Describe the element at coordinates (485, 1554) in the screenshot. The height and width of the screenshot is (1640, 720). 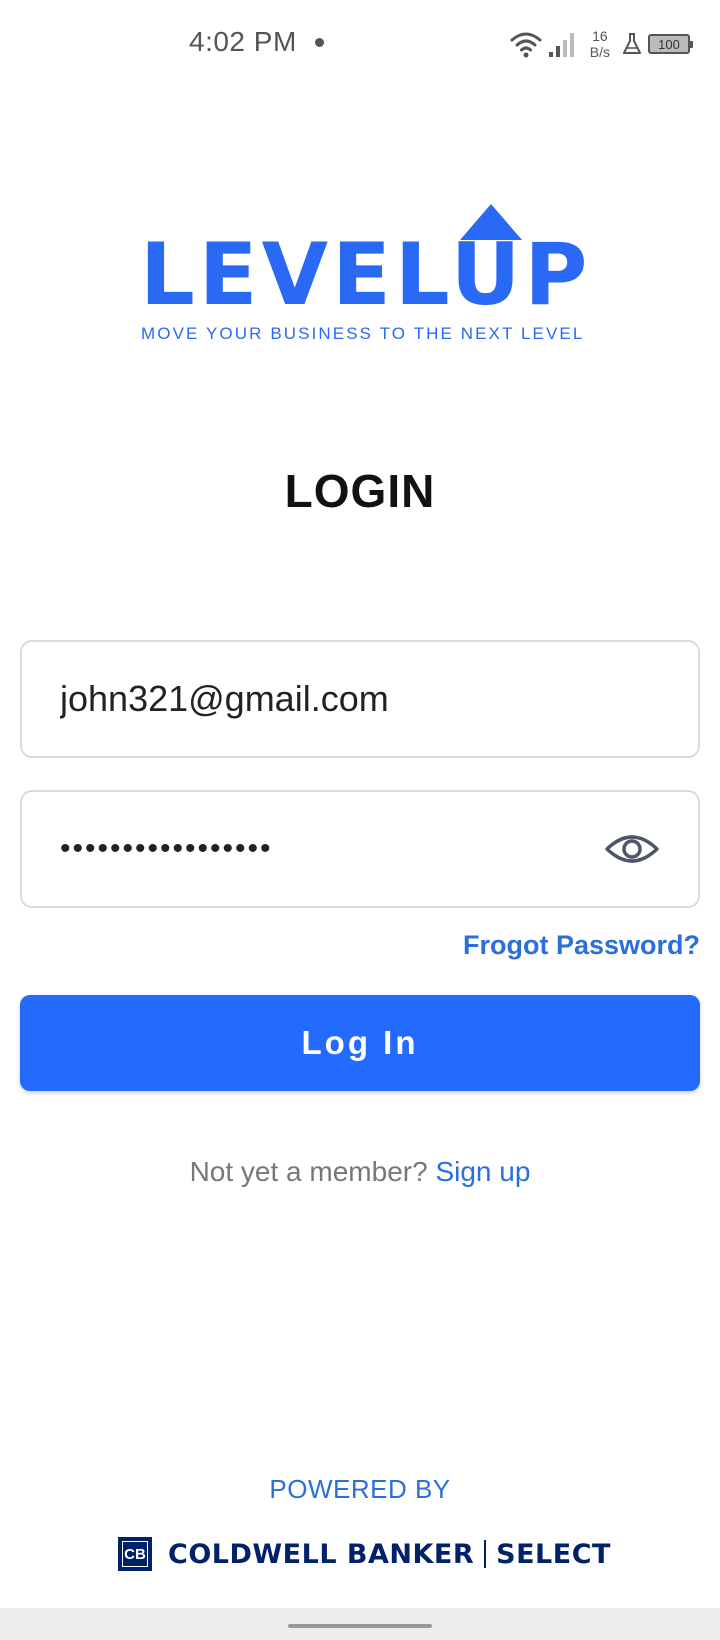
I see `brand-divider` at that location.